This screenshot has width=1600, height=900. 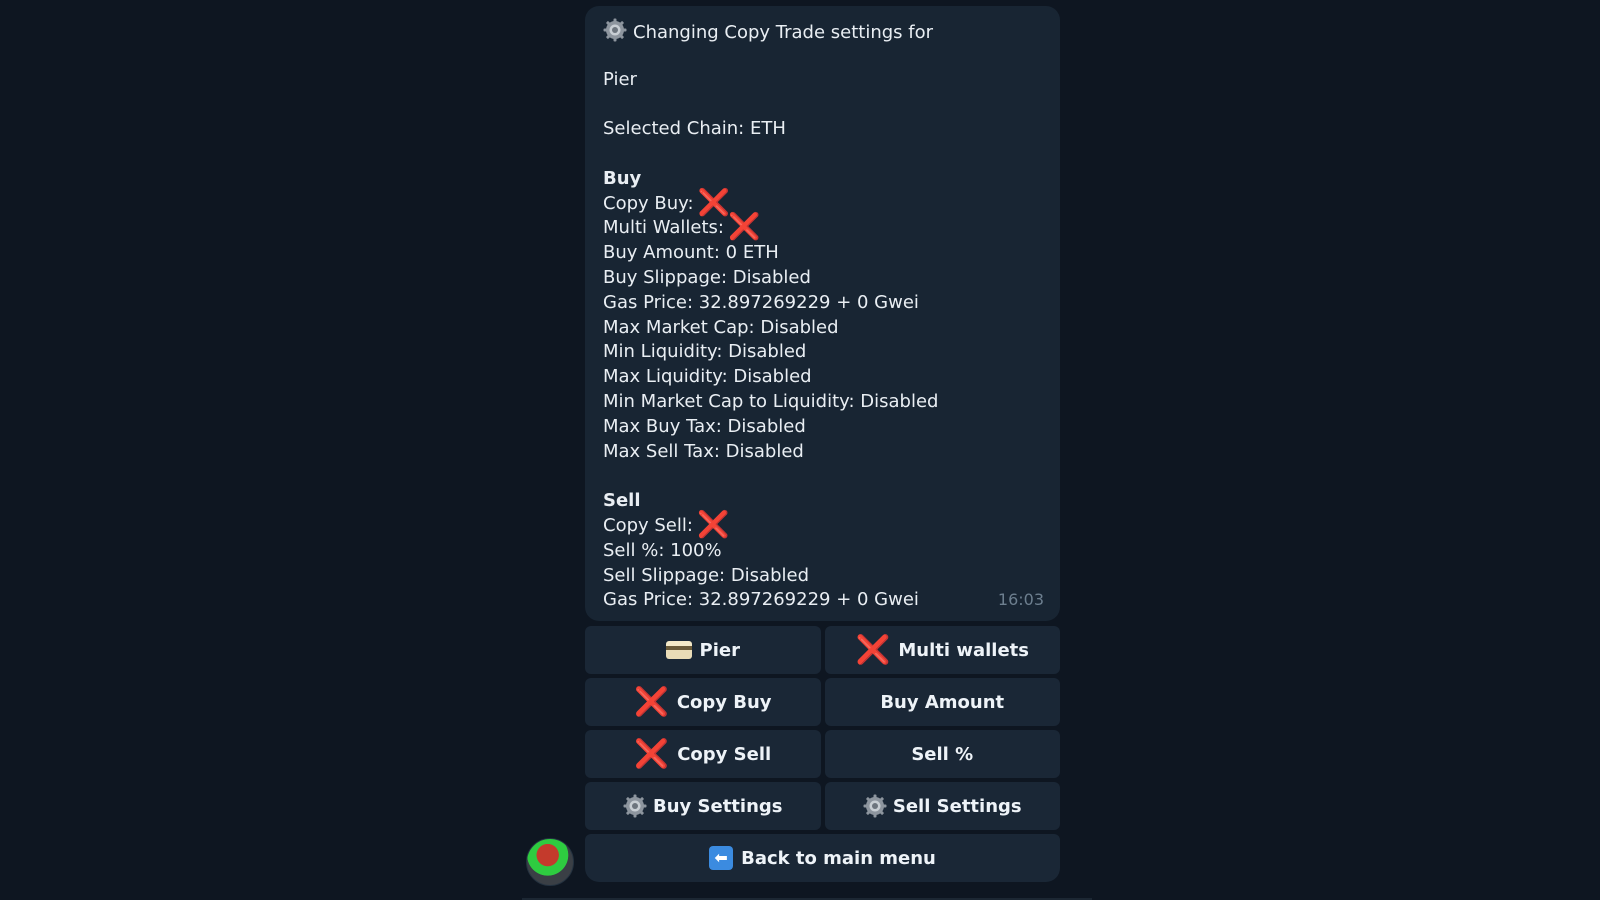 What do you see at coordinates (648, 203) in the screenshot?
I see `copy-buy-label: Copy Buy:` at bounding box center [648, 203].